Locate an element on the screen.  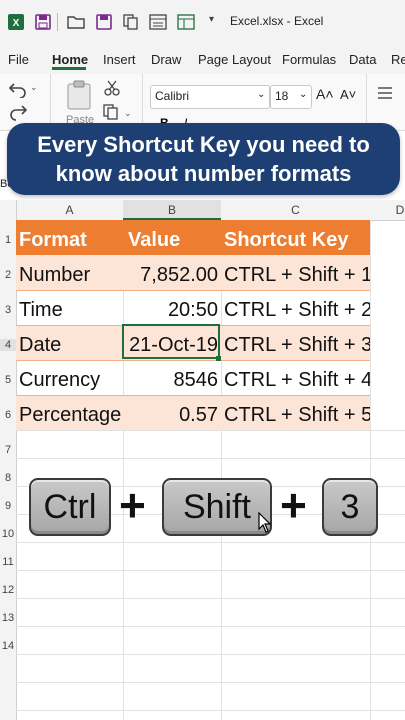
paste-icon is located at coordinates (79, 97).